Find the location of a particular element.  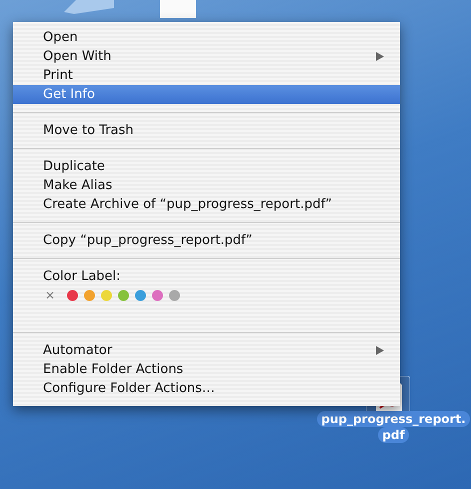

file-name-label: pup_progress_report. is located at coordinates (393, 419).